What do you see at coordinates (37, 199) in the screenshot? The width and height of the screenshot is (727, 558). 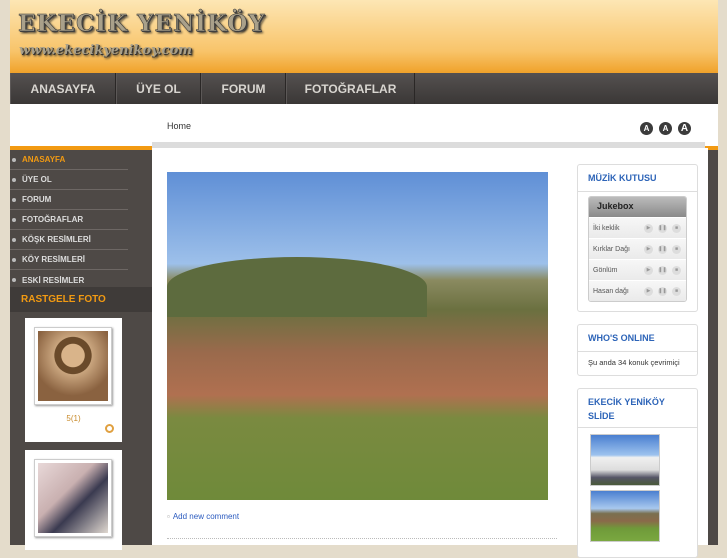 I see `label: FORUM` at bounding box center [37, 199].